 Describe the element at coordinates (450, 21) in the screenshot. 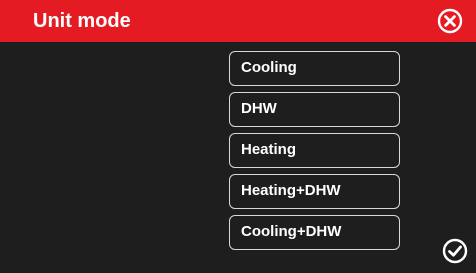

I see `close-icon` at that location.